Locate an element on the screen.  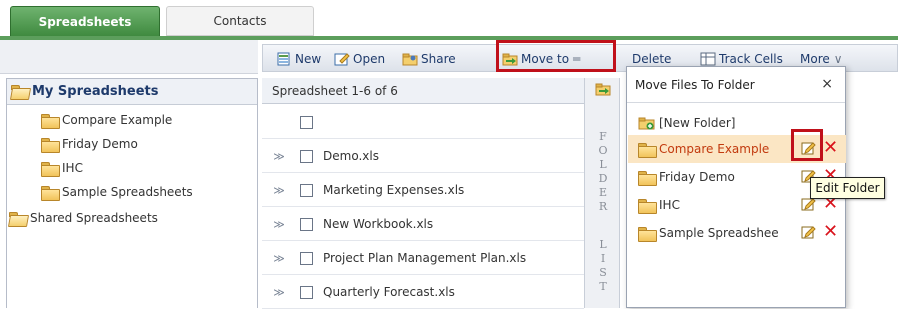
file-name: Quarterly Forecast.xls is located at coordinates (389, 292).